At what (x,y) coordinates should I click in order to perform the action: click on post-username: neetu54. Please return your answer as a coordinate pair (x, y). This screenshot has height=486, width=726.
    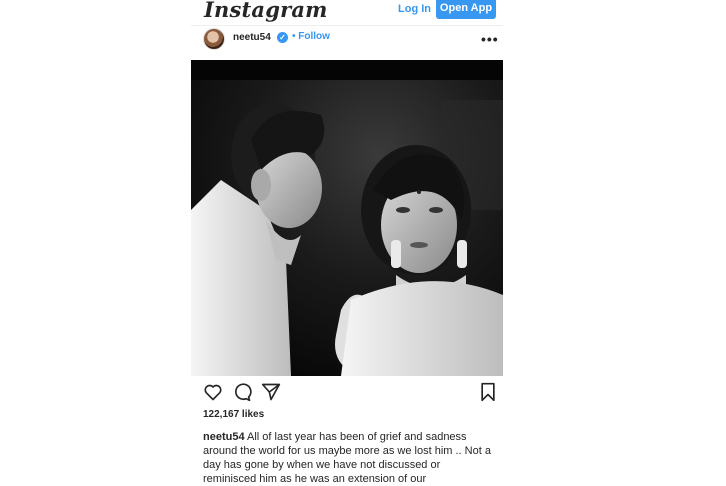
    Looking at the image, I should click on (252, 37).